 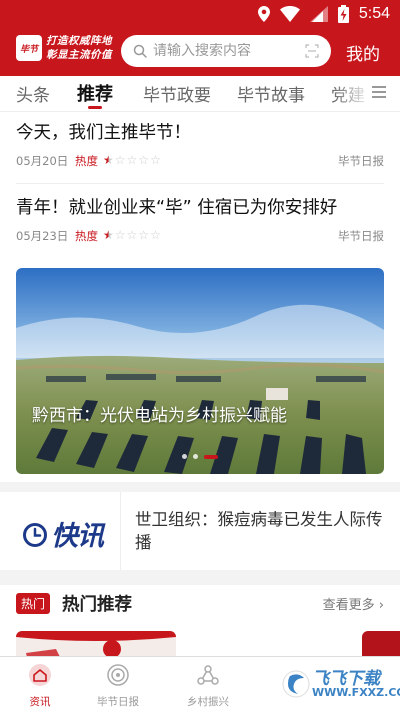 I want to click on news-date: 05月20日, so click(x=42, y=161).